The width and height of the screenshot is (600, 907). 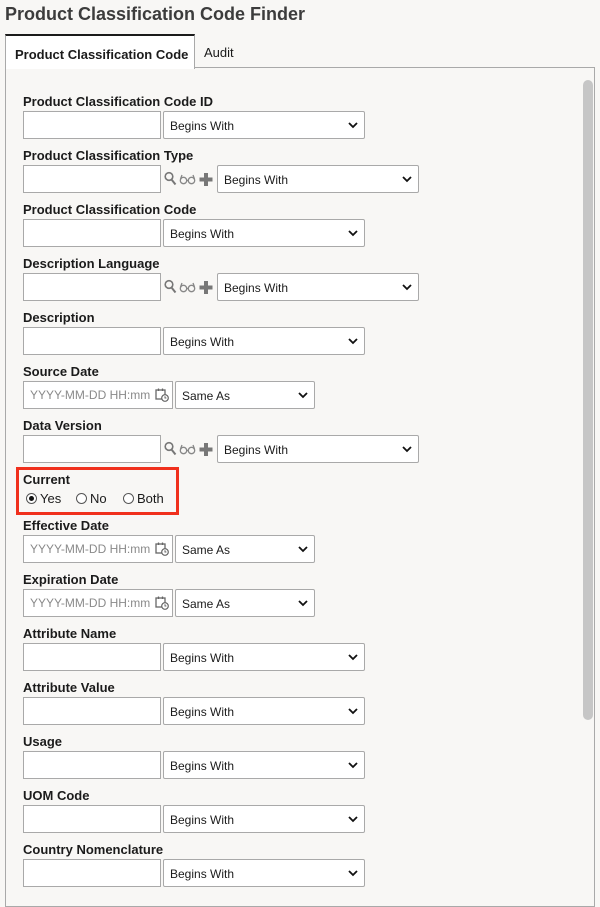 I want to click on source-date-picker, so click(x=98, y=395).